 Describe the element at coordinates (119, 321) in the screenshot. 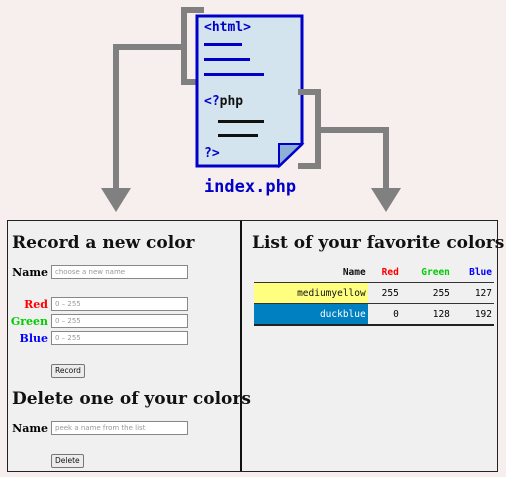

I see `green-input: 0 – 255` at that location.